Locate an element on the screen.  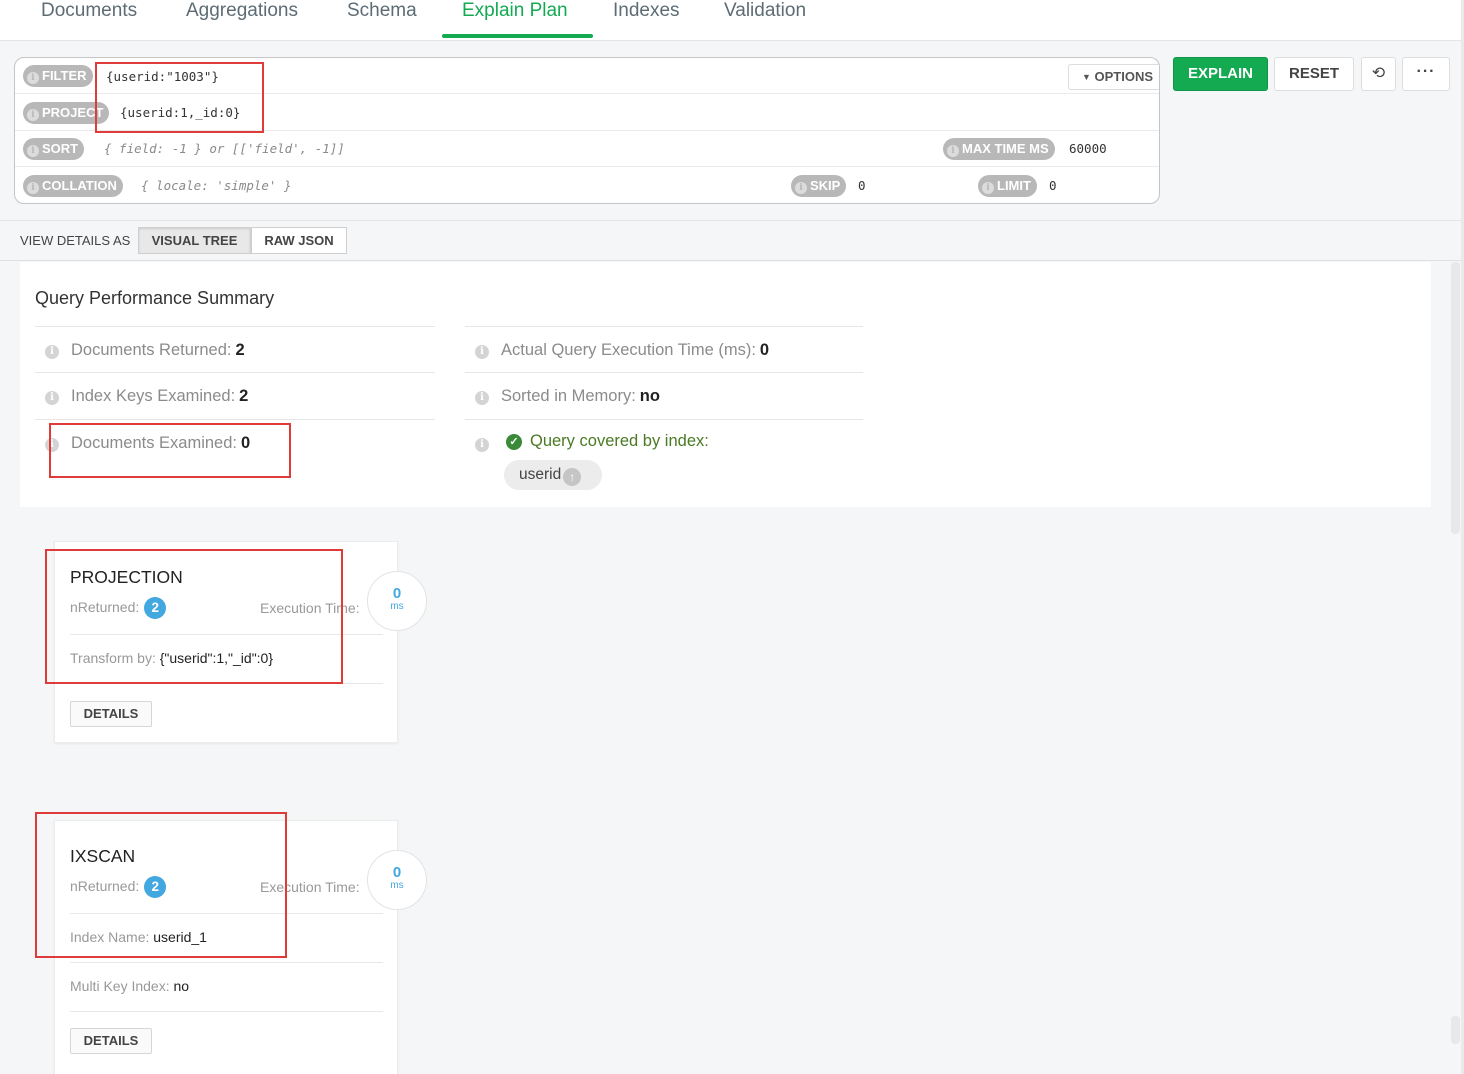
project-input: {userid:1,_id:0} is located at coordinates (180, 113).